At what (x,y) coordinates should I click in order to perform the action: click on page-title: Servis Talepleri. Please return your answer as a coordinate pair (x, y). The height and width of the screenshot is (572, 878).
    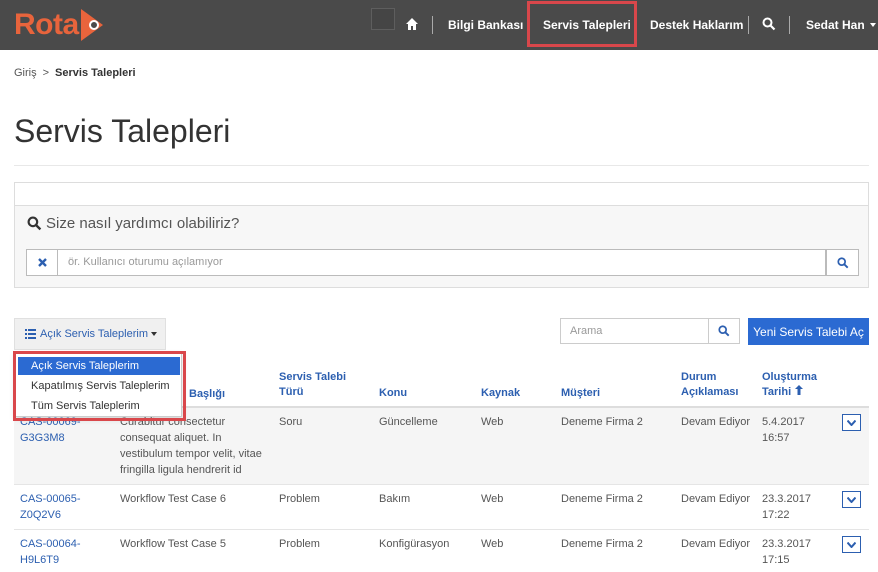
    Looking at the image, I should click on (122, 131).